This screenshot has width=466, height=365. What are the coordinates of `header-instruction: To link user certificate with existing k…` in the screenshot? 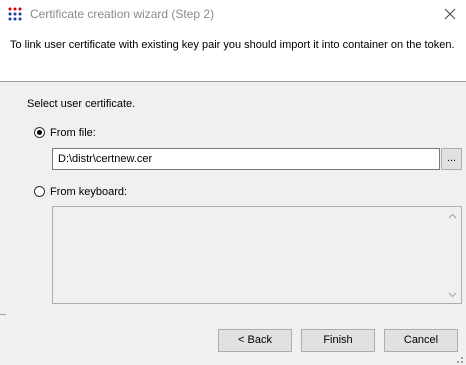 It's located at (232, 45).